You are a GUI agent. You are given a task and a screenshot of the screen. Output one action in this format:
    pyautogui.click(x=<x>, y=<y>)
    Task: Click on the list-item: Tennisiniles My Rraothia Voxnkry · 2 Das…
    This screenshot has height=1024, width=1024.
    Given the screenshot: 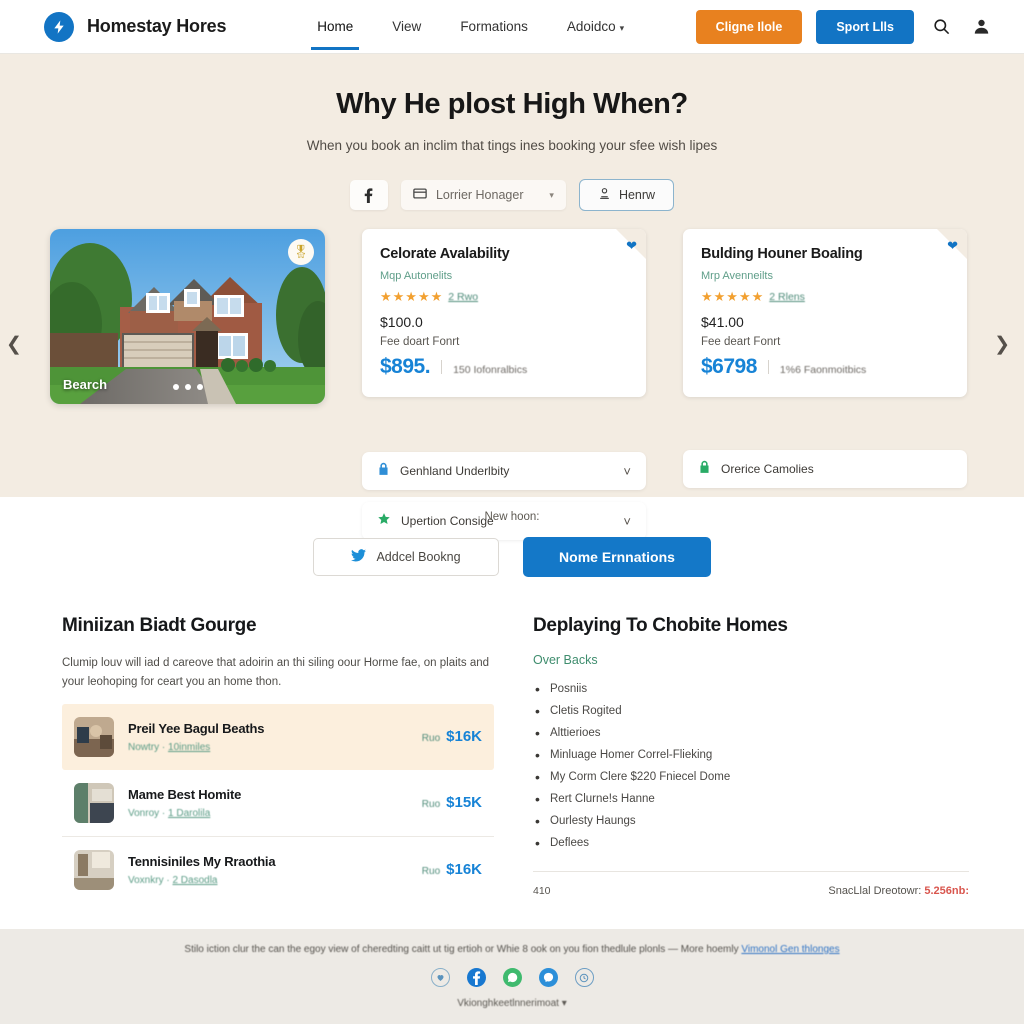 What is the action you would take?
    pyautogui.click(x=278, y=870)
    